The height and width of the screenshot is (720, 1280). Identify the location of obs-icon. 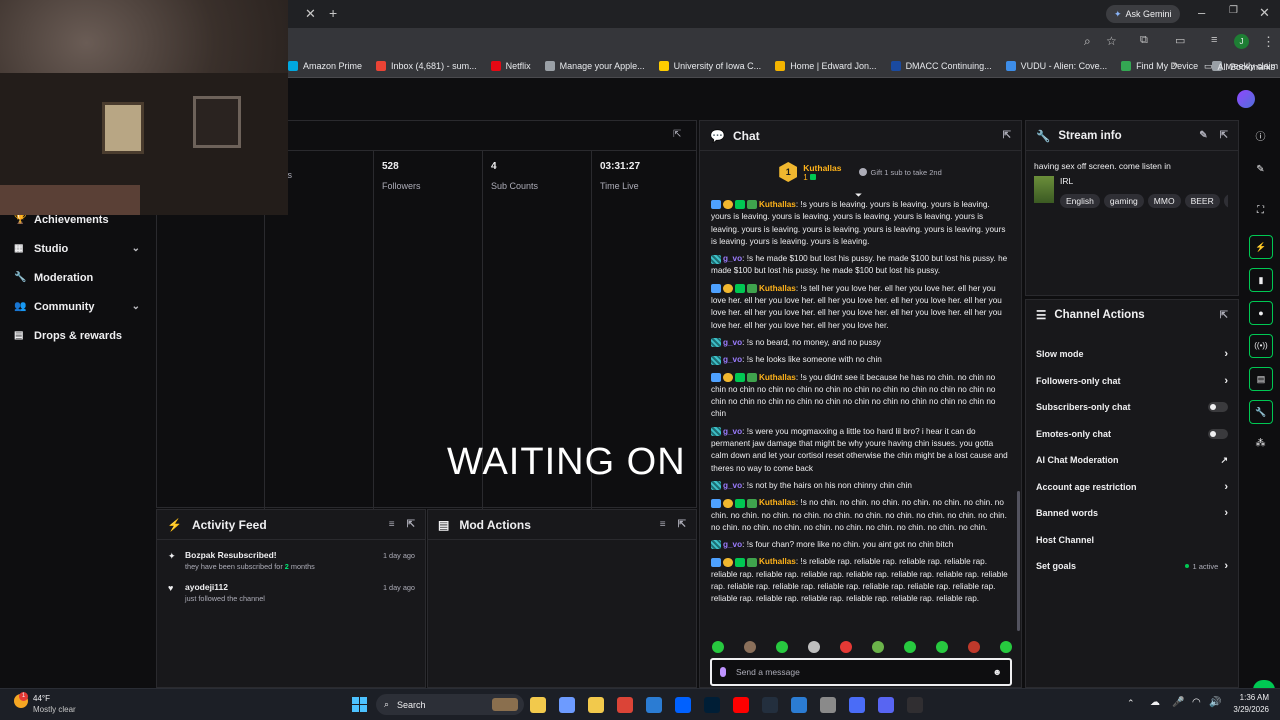
(915, 705).